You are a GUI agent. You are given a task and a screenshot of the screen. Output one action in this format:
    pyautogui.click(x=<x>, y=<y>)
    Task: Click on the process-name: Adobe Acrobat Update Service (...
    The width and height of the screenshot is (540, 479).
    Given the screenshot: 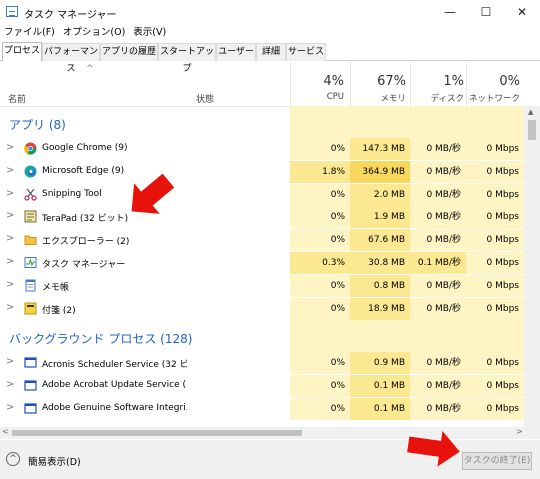 What is the action you would take?
    pyautogui.click(x=114, y=384)
    